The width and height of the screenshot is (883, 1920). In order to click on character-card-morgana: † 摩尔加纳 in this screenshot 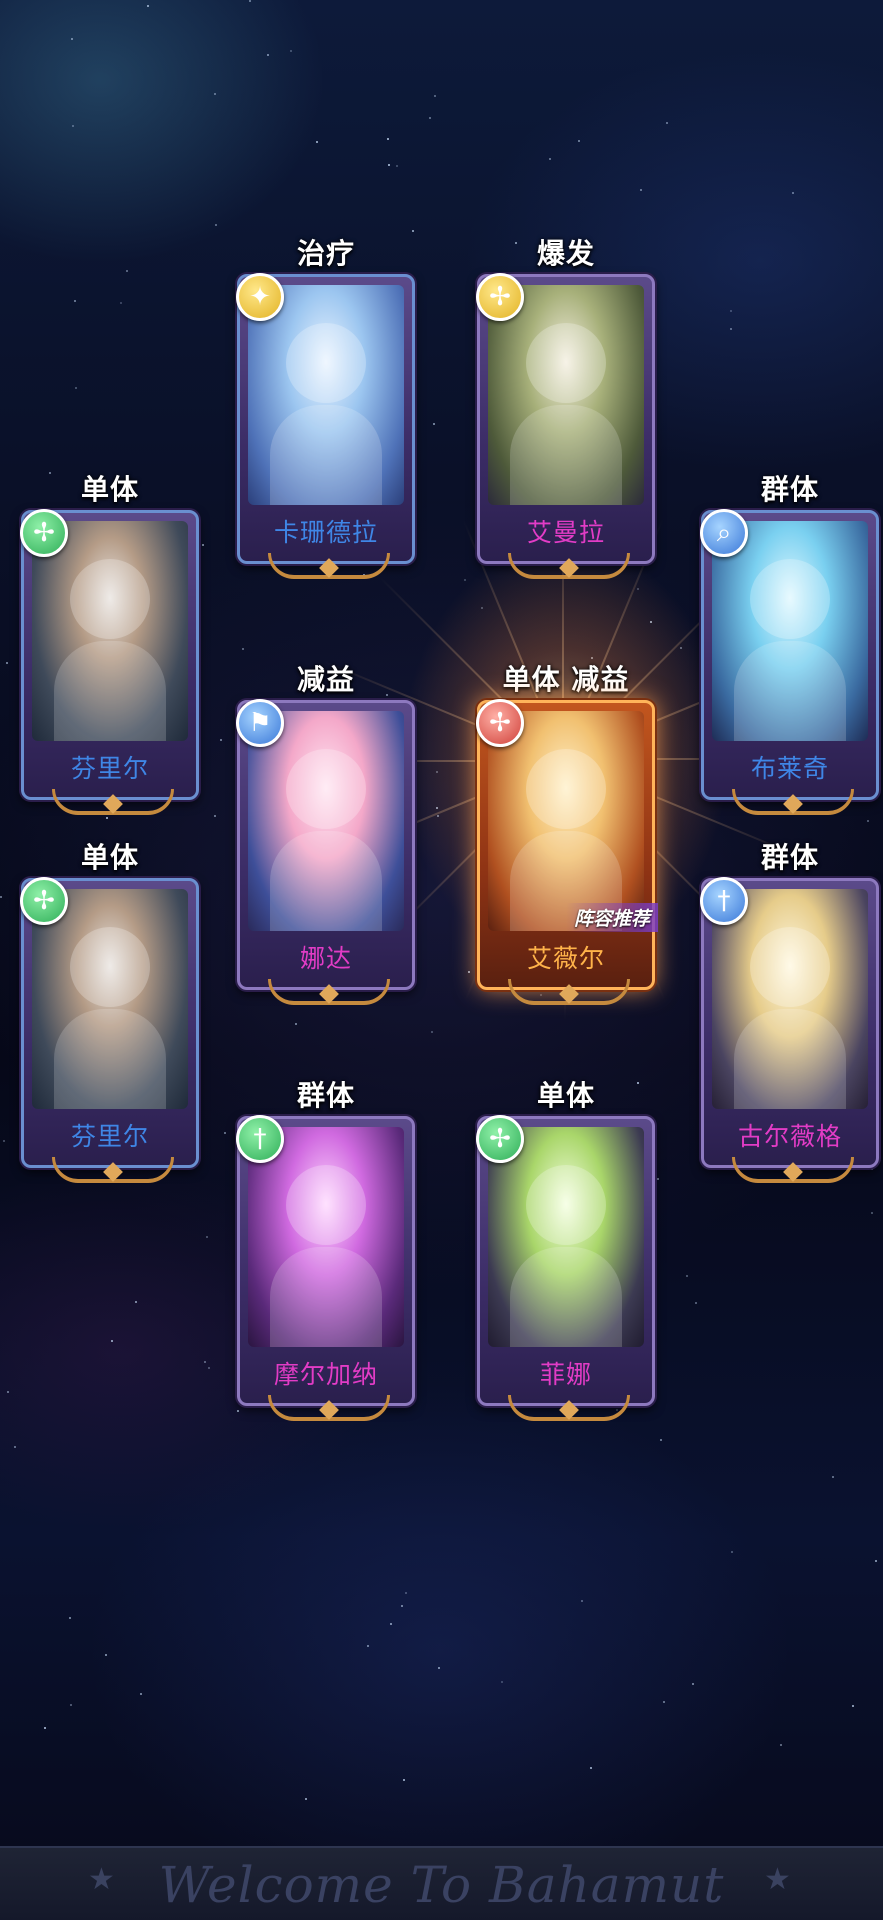, I will do `click(325, 1268)`.